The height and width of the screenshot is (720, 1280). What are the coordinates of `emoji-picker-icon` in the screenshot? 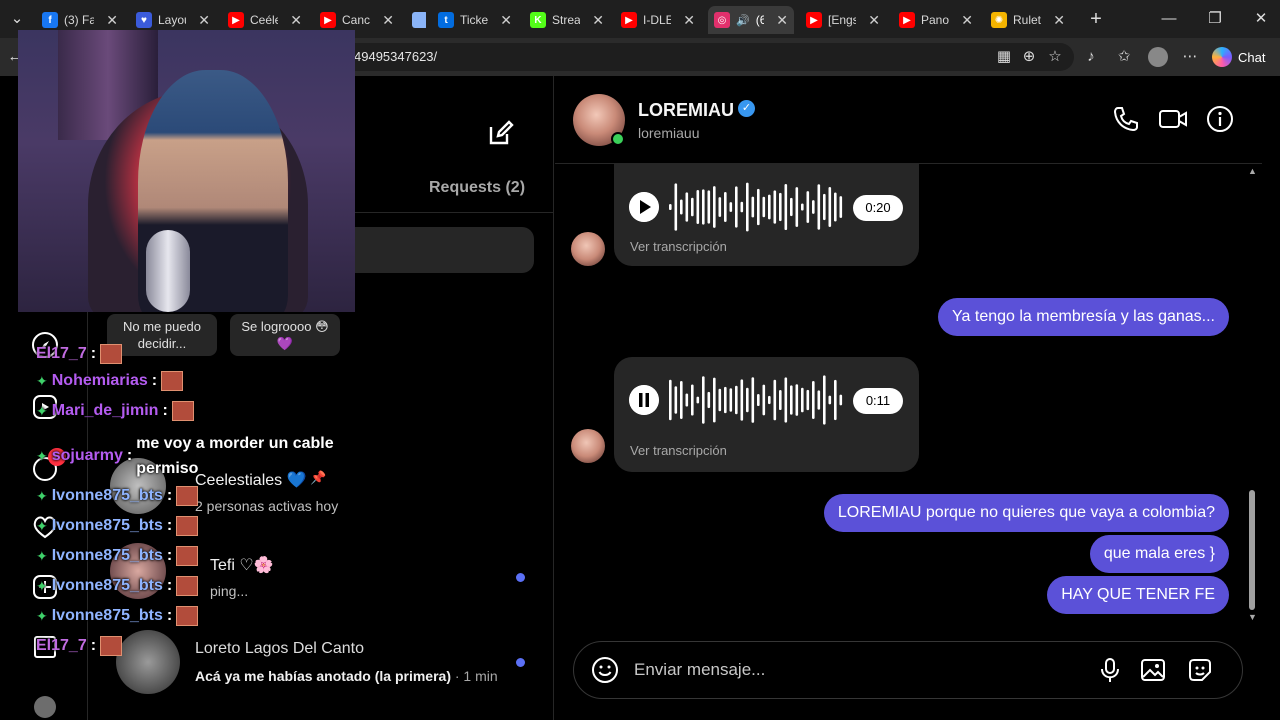 It's located at (605, 670).